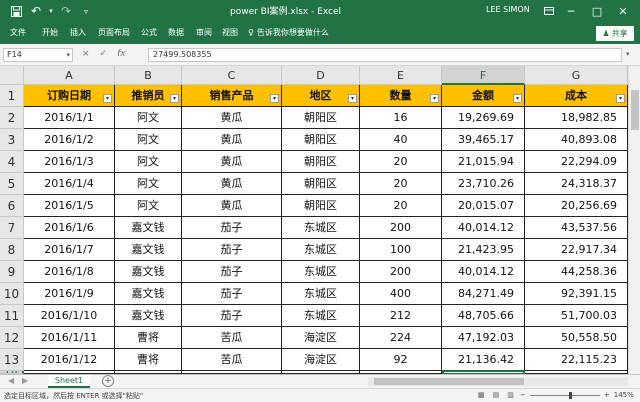 This screenshot has width=640, height=402. I want to click on cell-cost: 24,318.37, so click(576, 184).